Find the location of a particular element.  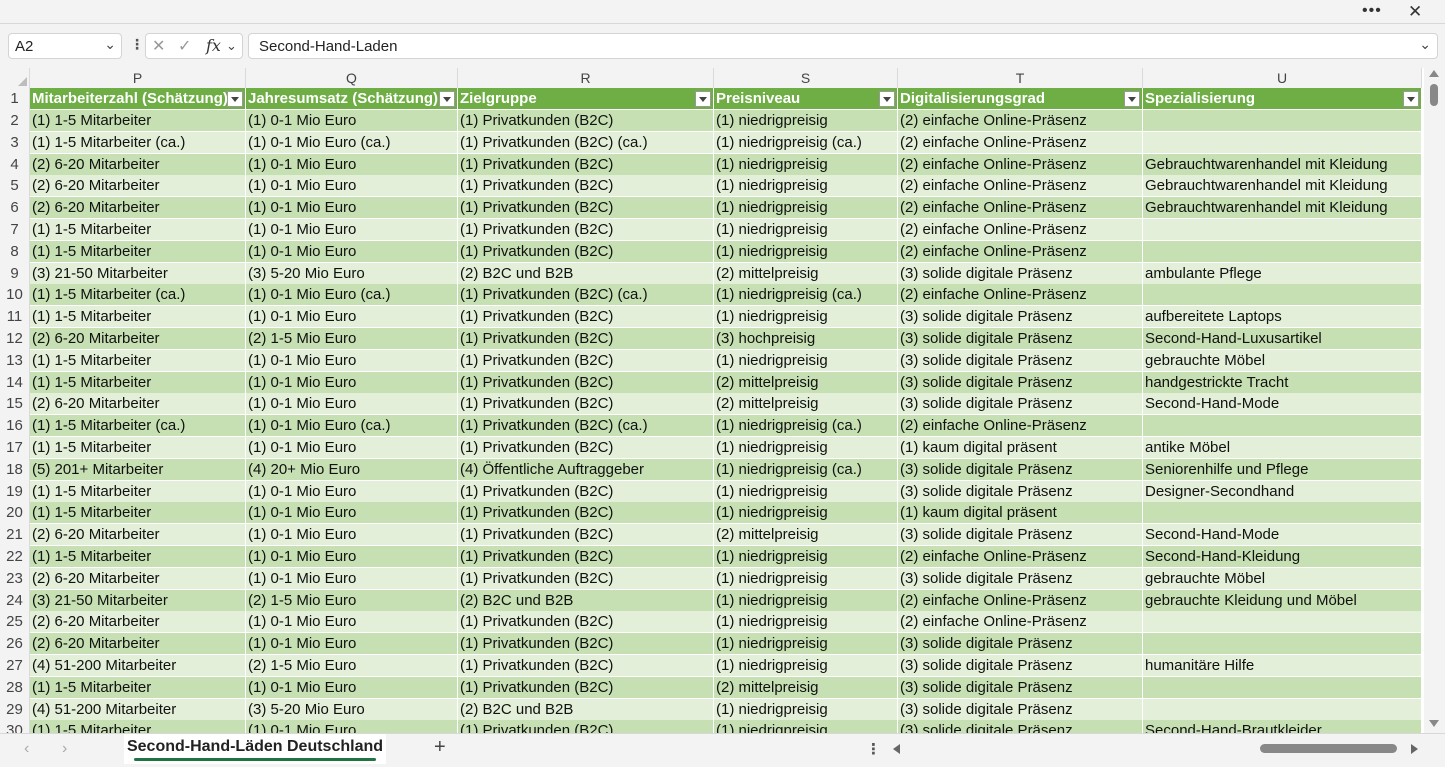

table-cell: gebrauchte Kleidung und Möbel is located at coordinates (1282, 600).